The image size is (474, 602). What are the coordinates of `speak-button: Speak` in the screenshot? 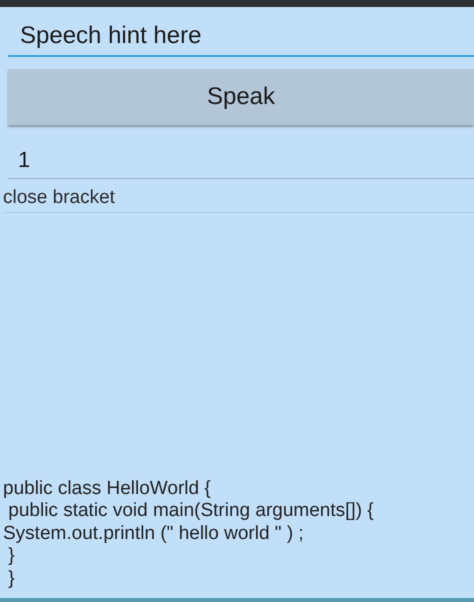 It's located at (241, 97).